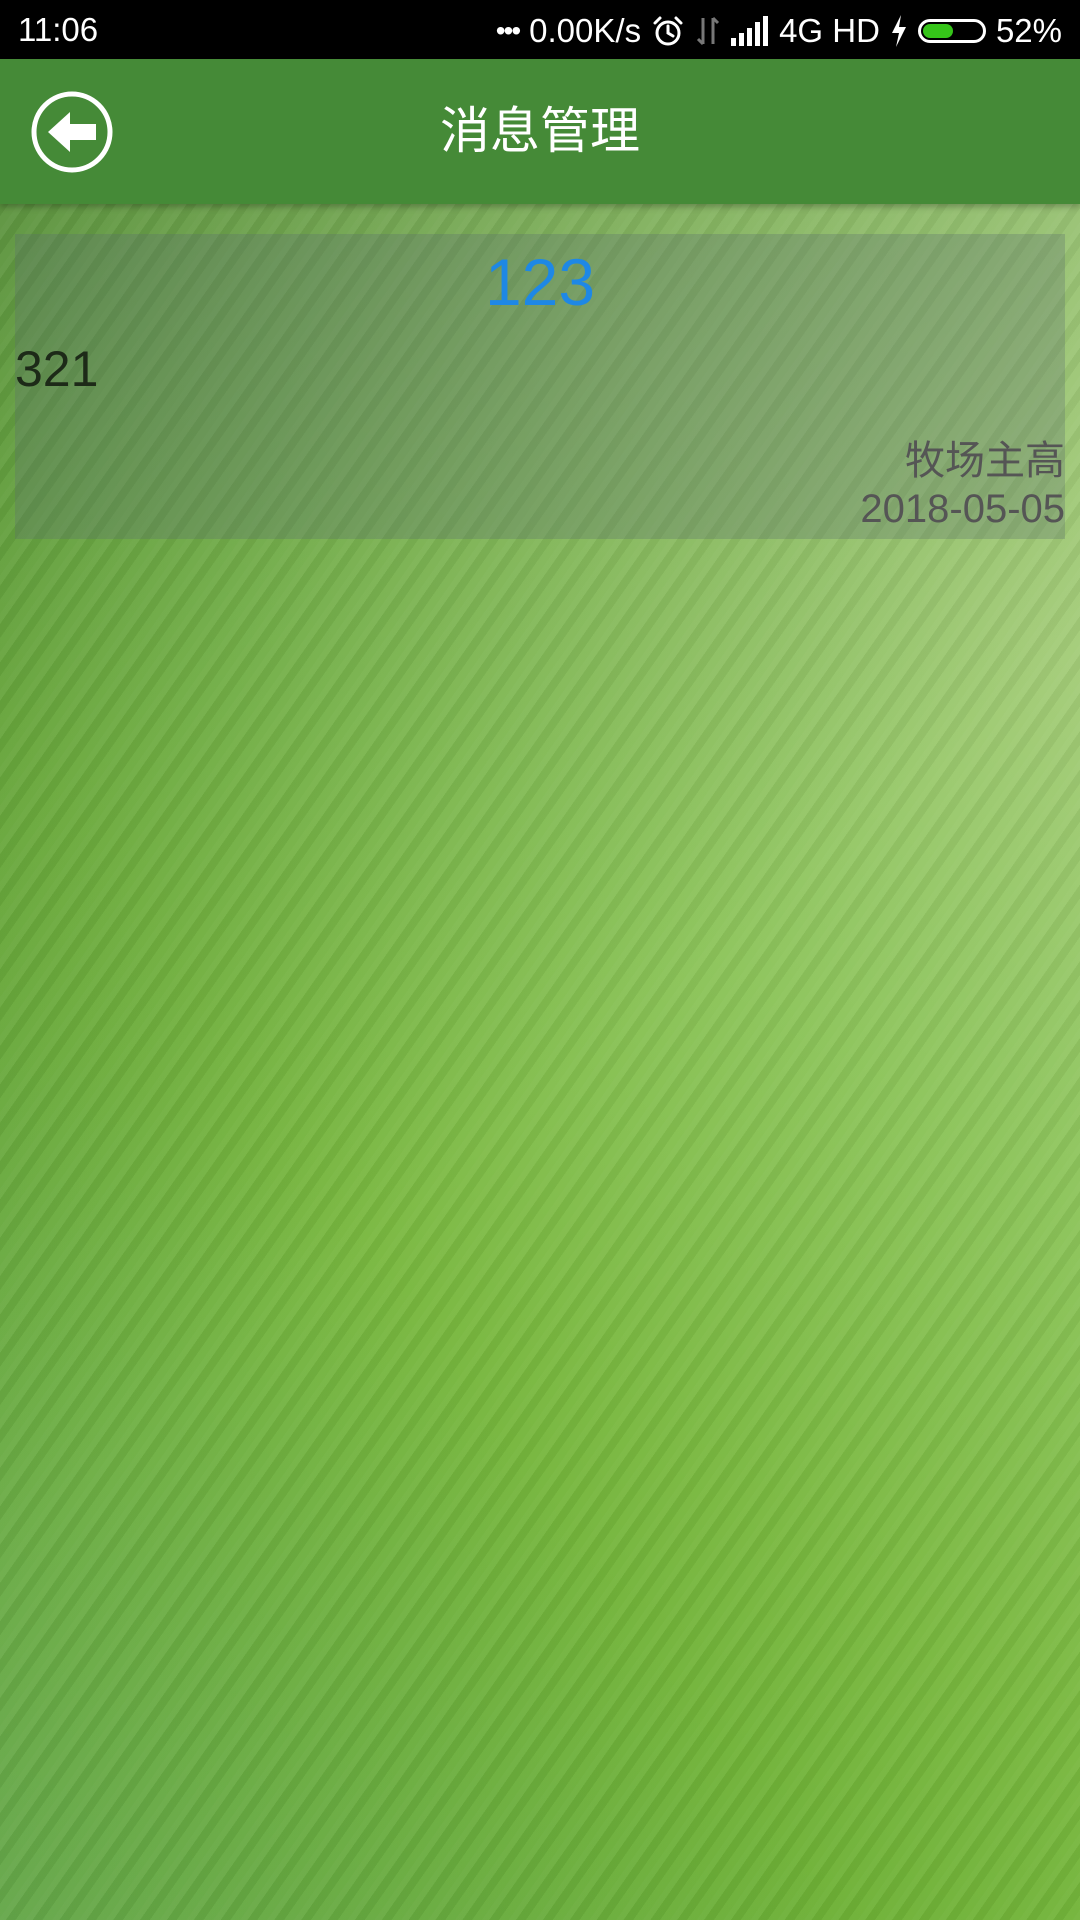 The image size is (1080, 1920). What do you see at coordinates (57, 369) in the screenshot?
I see `message-content: 321` at bounding box center [57, 369].